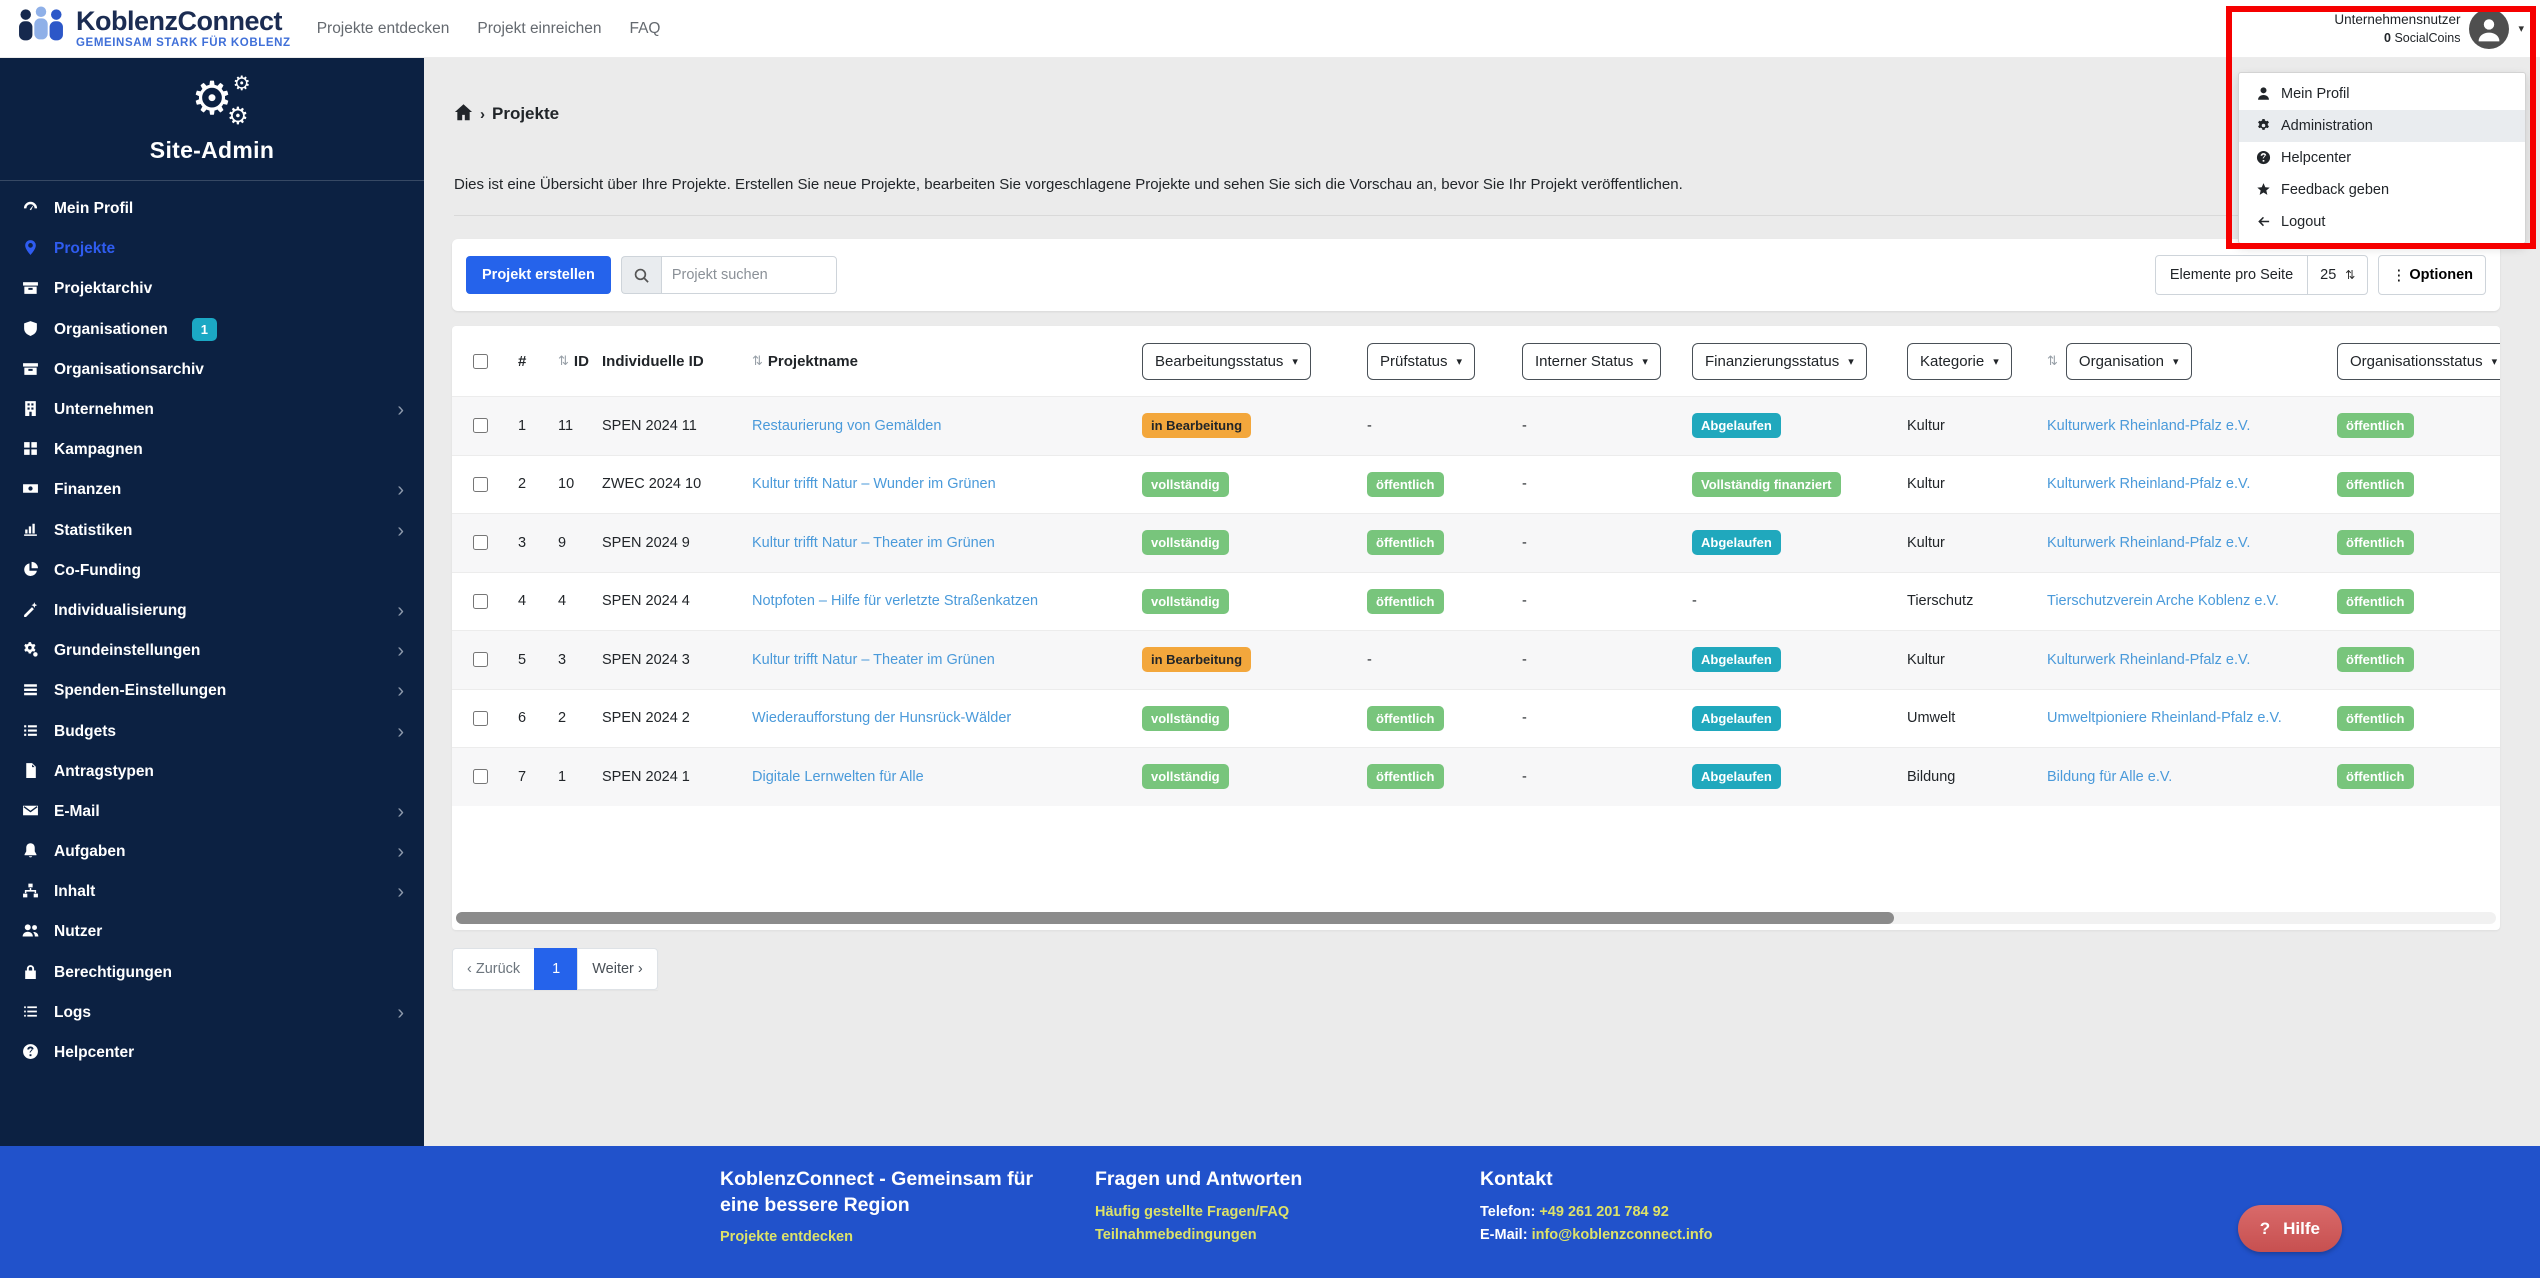 The height and width of the screenshot is (1278, 2540). I want to click on filter-organisation: Organisation ▾, so click(2128, 361).